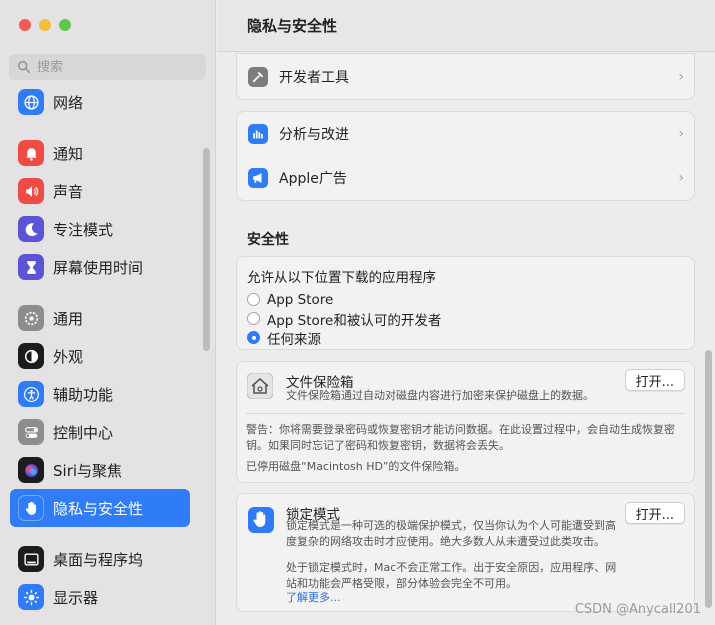  Describe the element at coordinates (31, 102) in the screenshot. I see `globe-icon` at that location.